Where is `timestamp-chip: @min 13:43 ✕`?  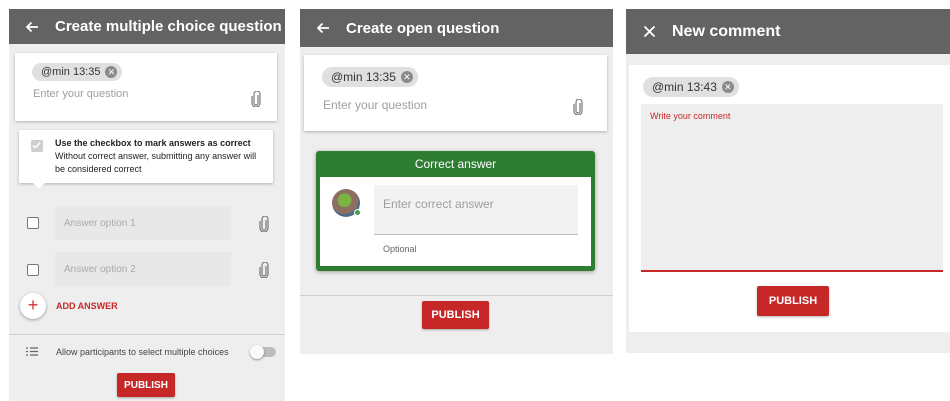
timestamp-chip: @min 13:43 ✕ is located at coordinates (691, 87).